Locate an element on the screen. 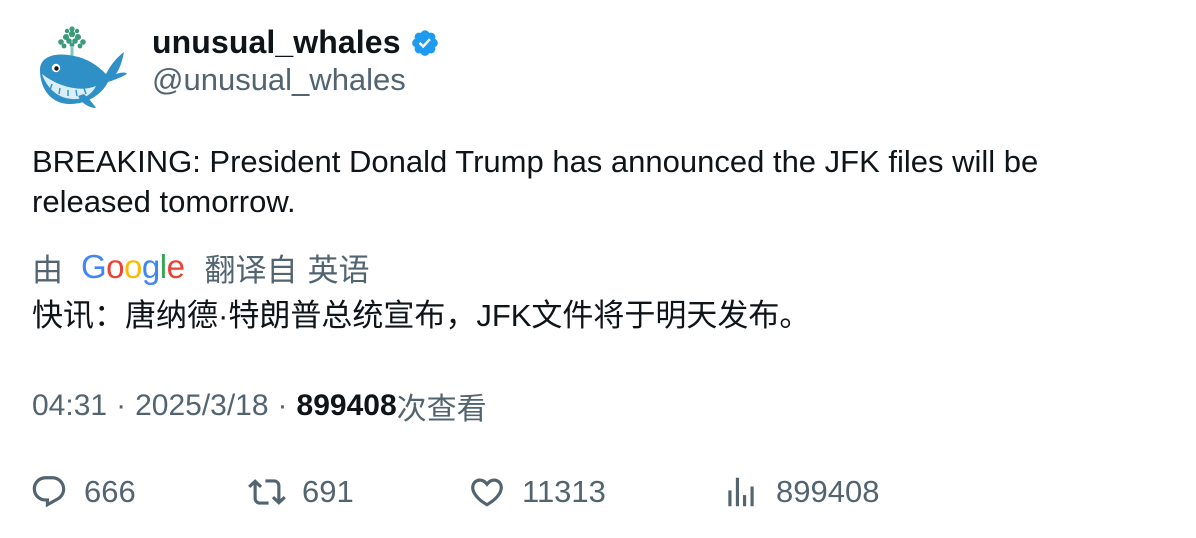 Image resolution: width=1196 pixels, height=538 pixels. translation-attribution: 由 Google 翻译自 英语 is located at coordinates (200, 267).